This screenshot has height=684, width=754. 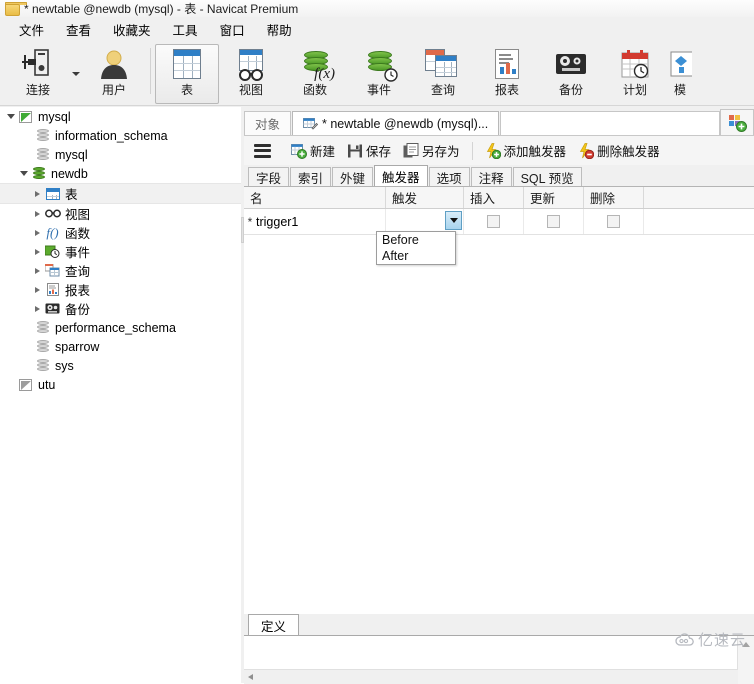 I want to click on cell-insert, so click(x=494, y=221).